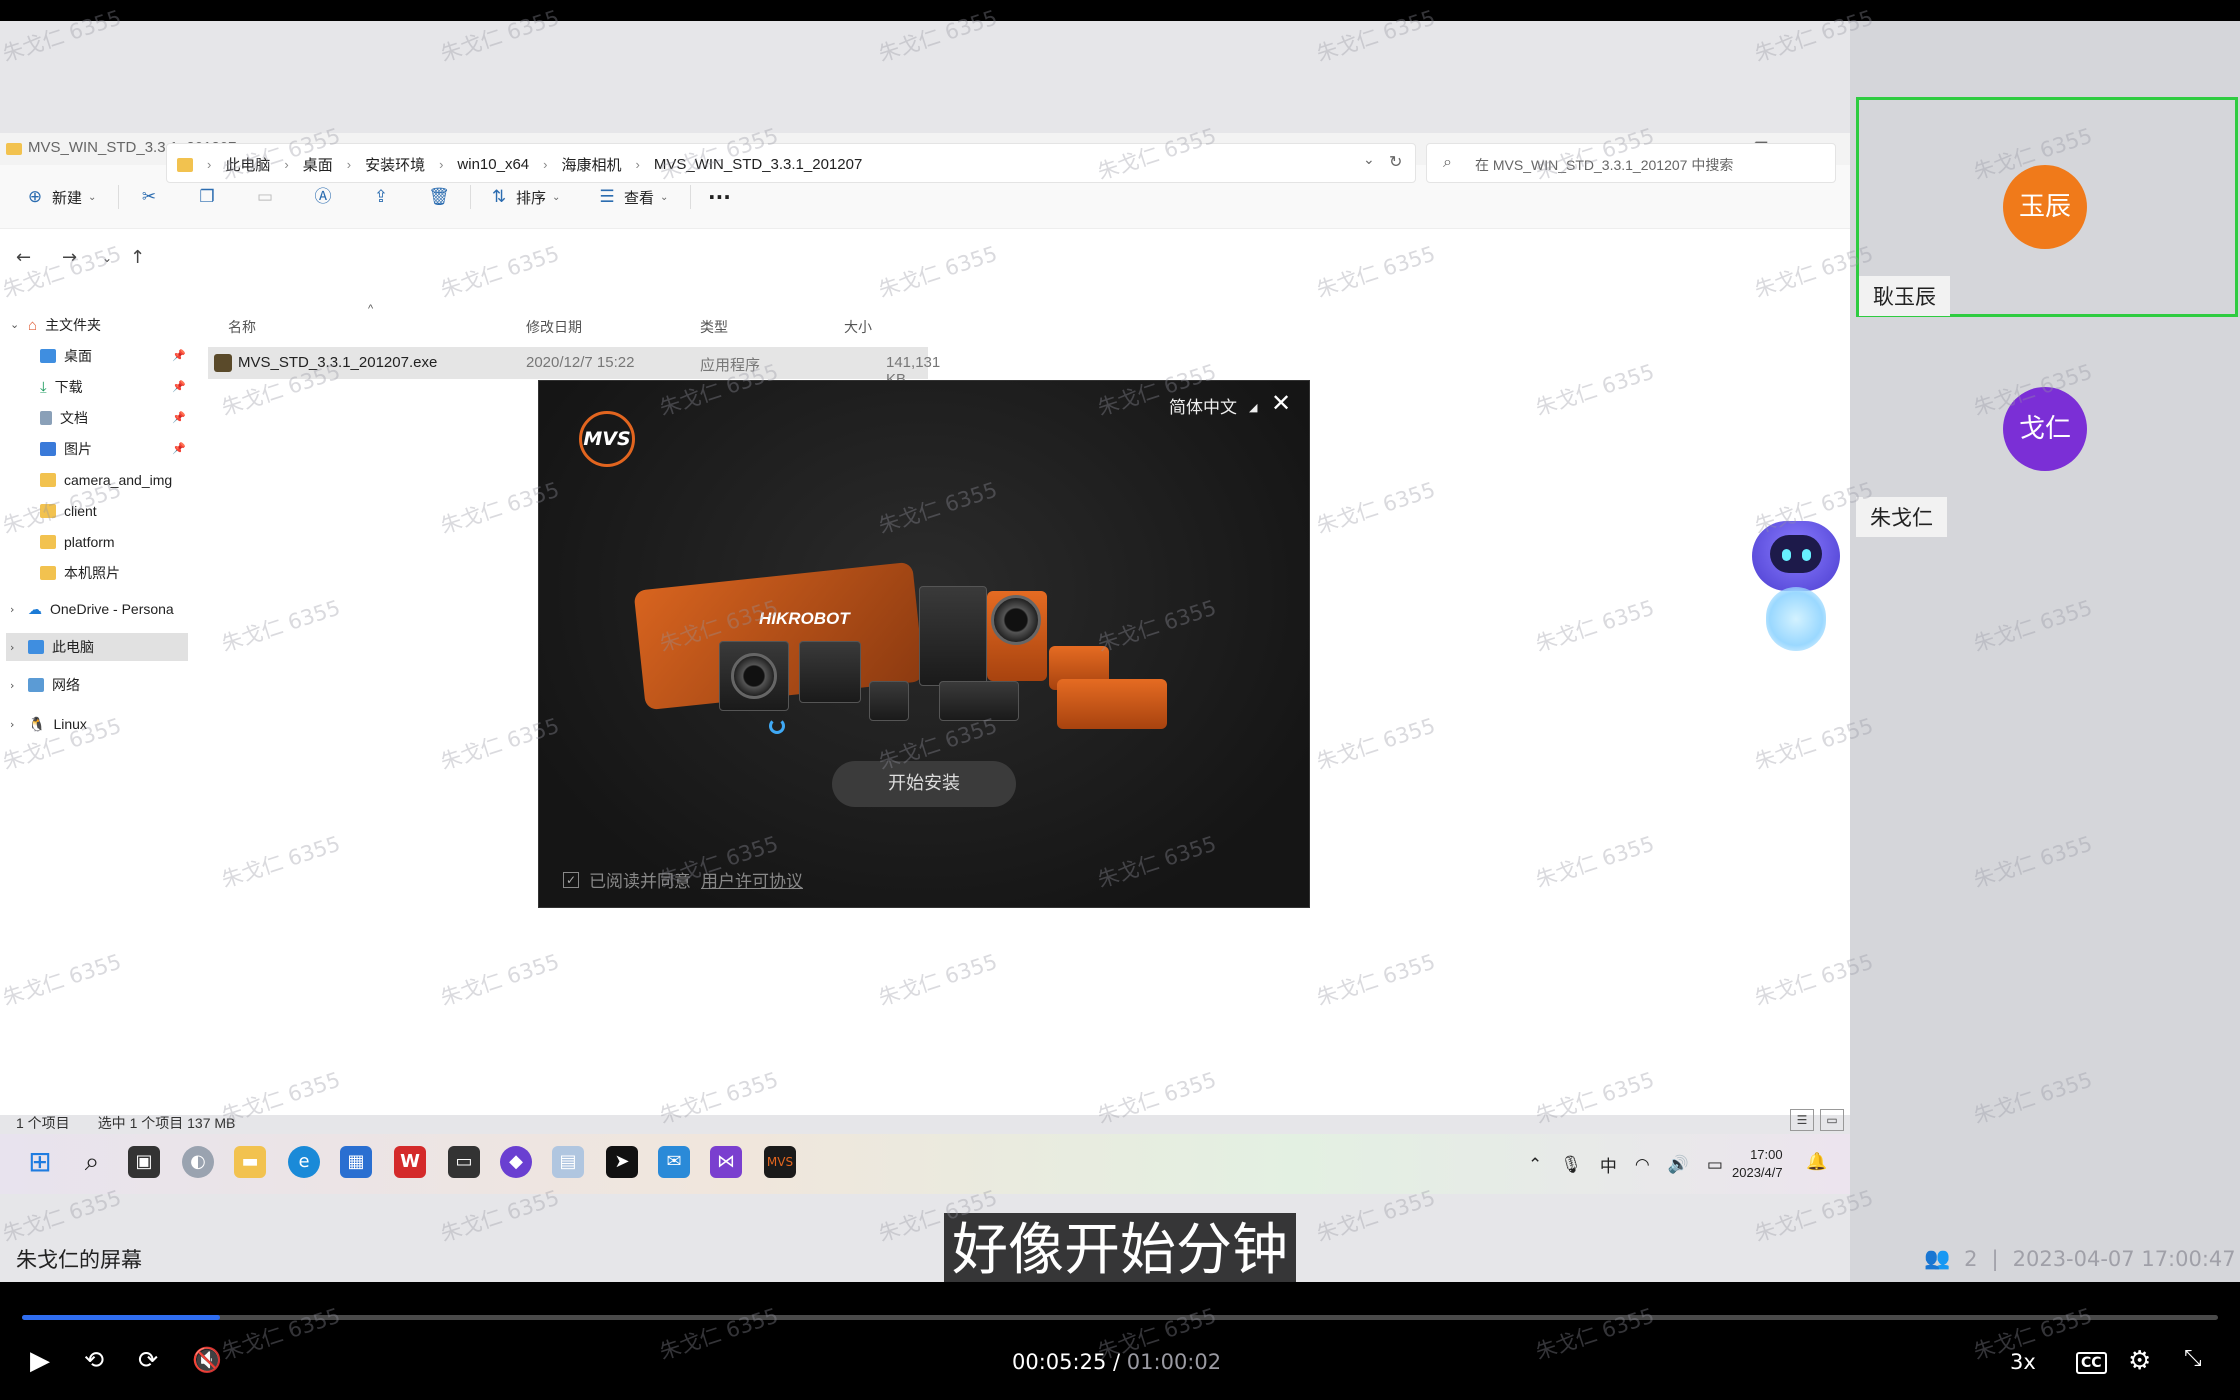  What do you see at coordinates (2139, 1361) in the screenshot?
I see `settings-gear-icon: ⚙` at bounding box center [2139, 1361].